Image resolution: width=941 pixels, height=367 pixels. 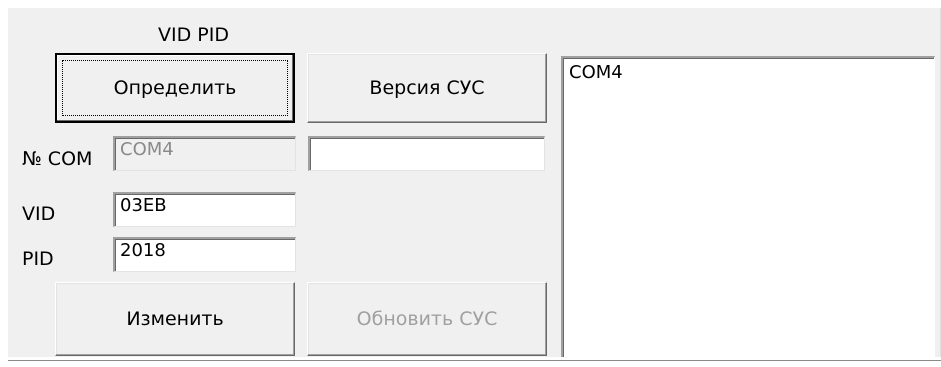 I want to click on detect-button: Определить, so click(x=175, y=88).